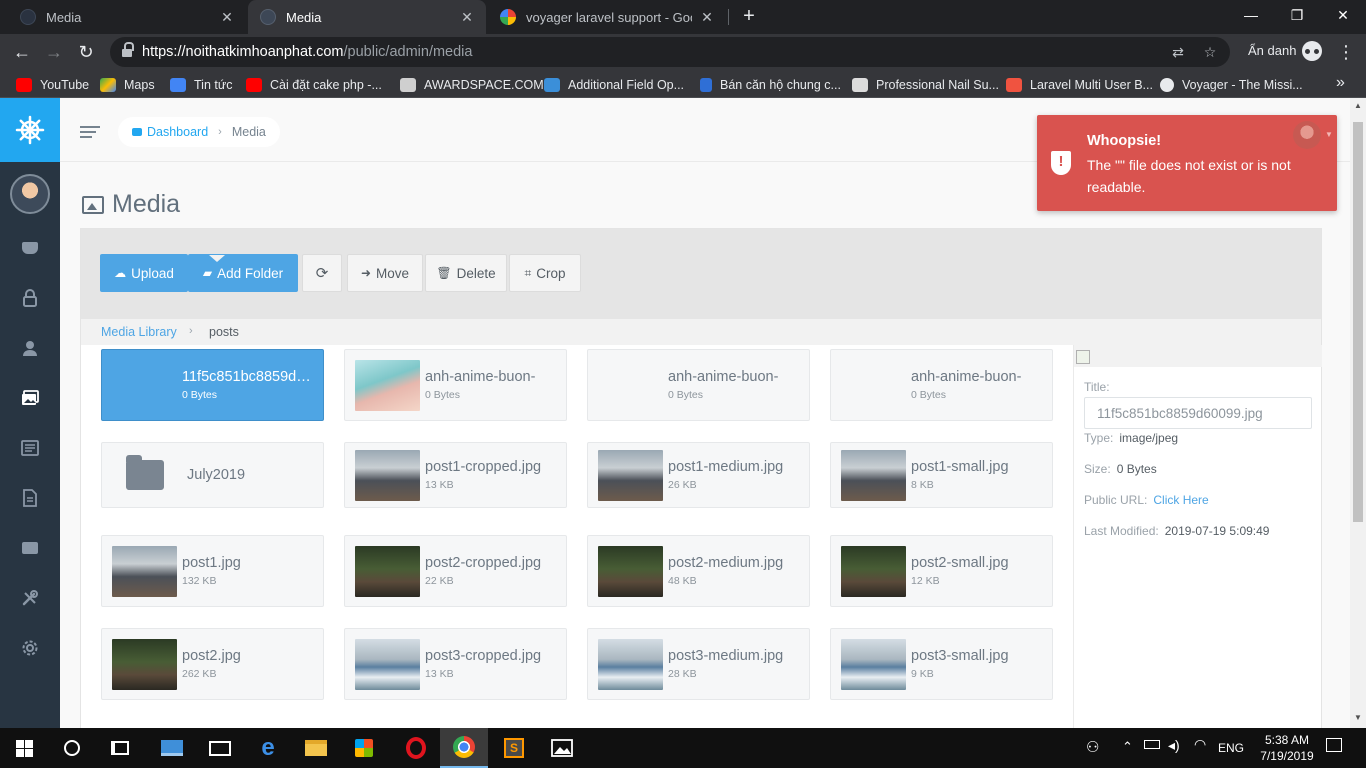 Image resolution: width=1366 pixels, height=768 pixels. What do you see at coordinates (1358, 322) in the screenshot?
I see `scroll-thumb` at bounding box center [1358, 322].